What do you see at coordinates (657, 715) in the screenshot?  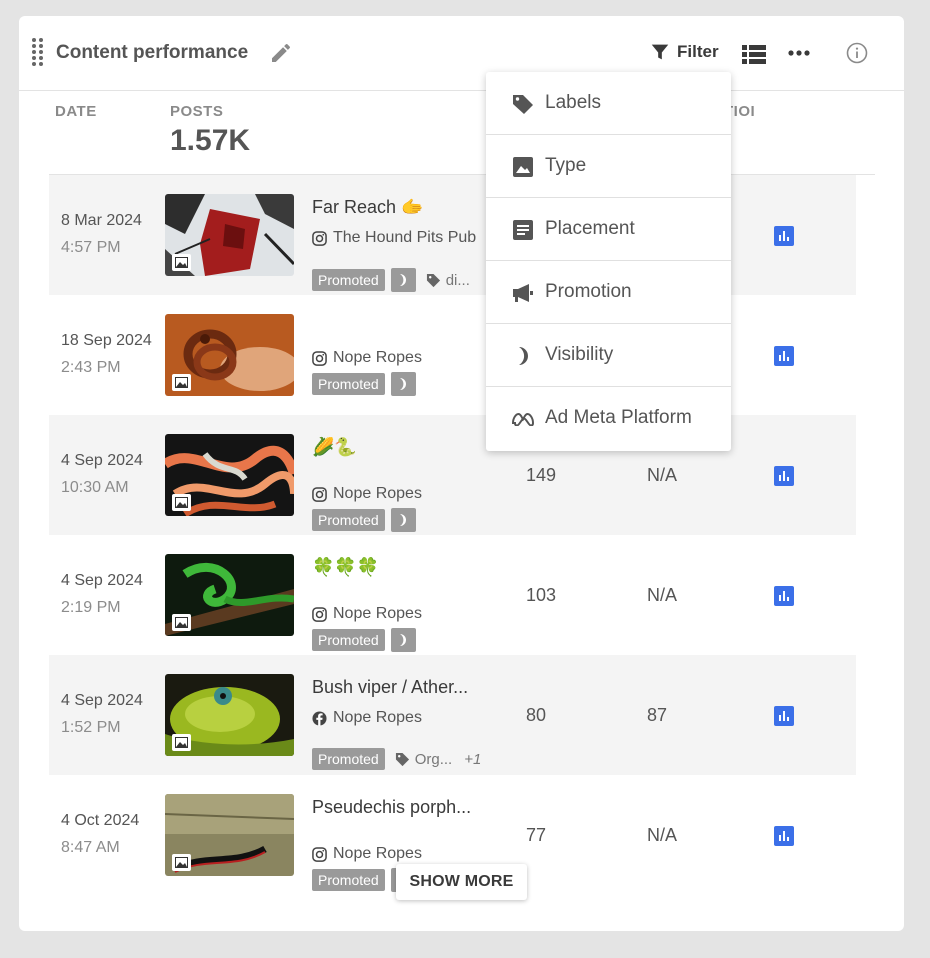 I see `metric-value: 87` at bounding box center [657, 715].